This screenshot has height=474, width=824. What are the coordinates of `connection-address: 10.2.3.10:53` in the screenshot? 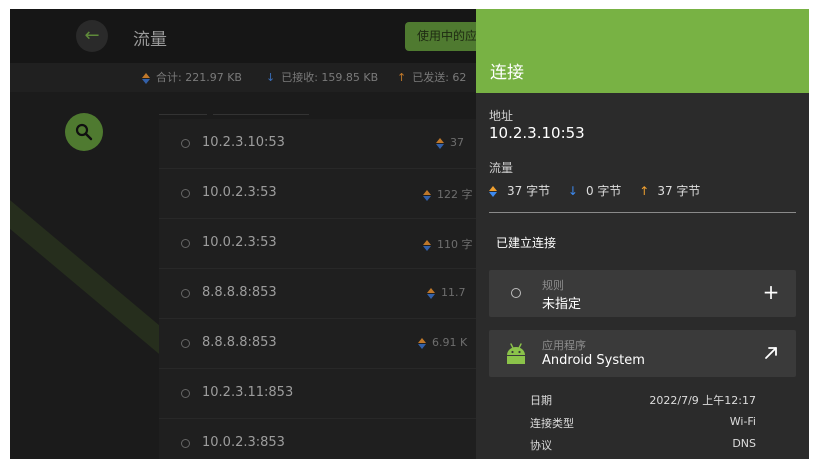 It's located at (243, 142).